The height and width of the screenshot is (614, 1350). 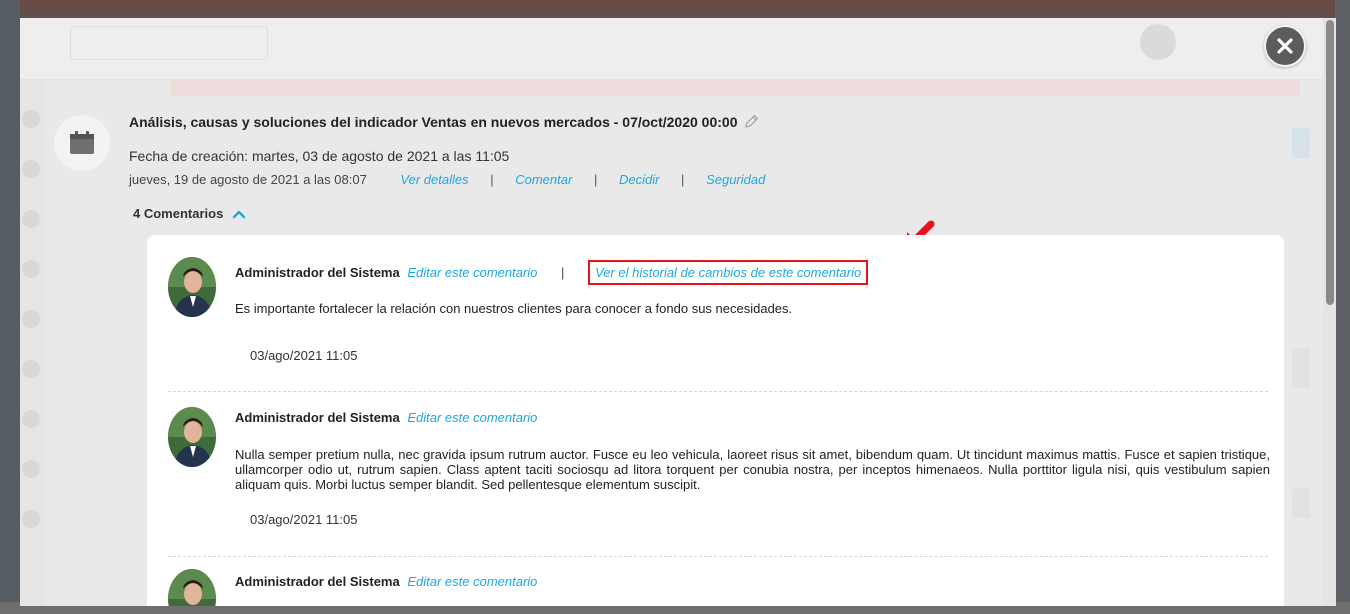 I want to click on background-app-header, so click(x=675, y=10).